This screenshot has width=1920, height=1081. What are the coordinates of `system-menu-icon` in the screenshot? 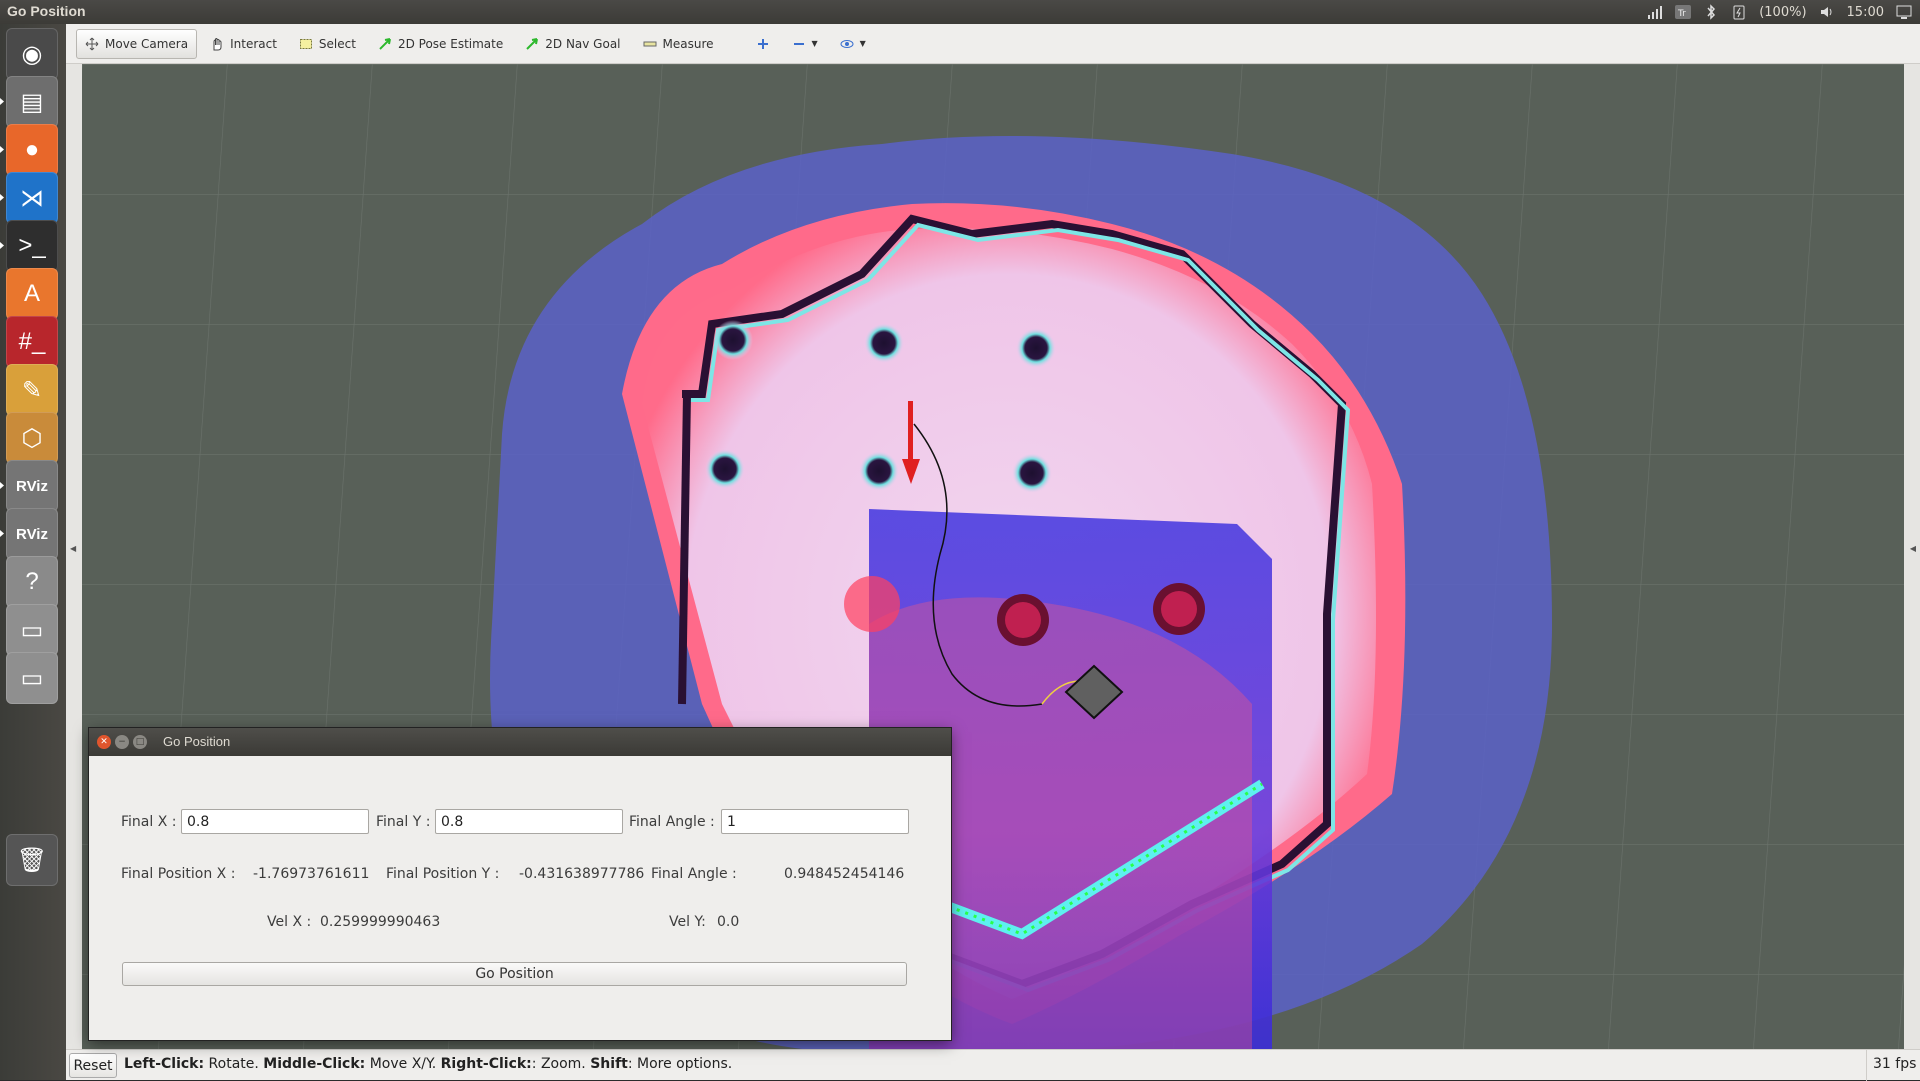 It's located at (1904, 12).